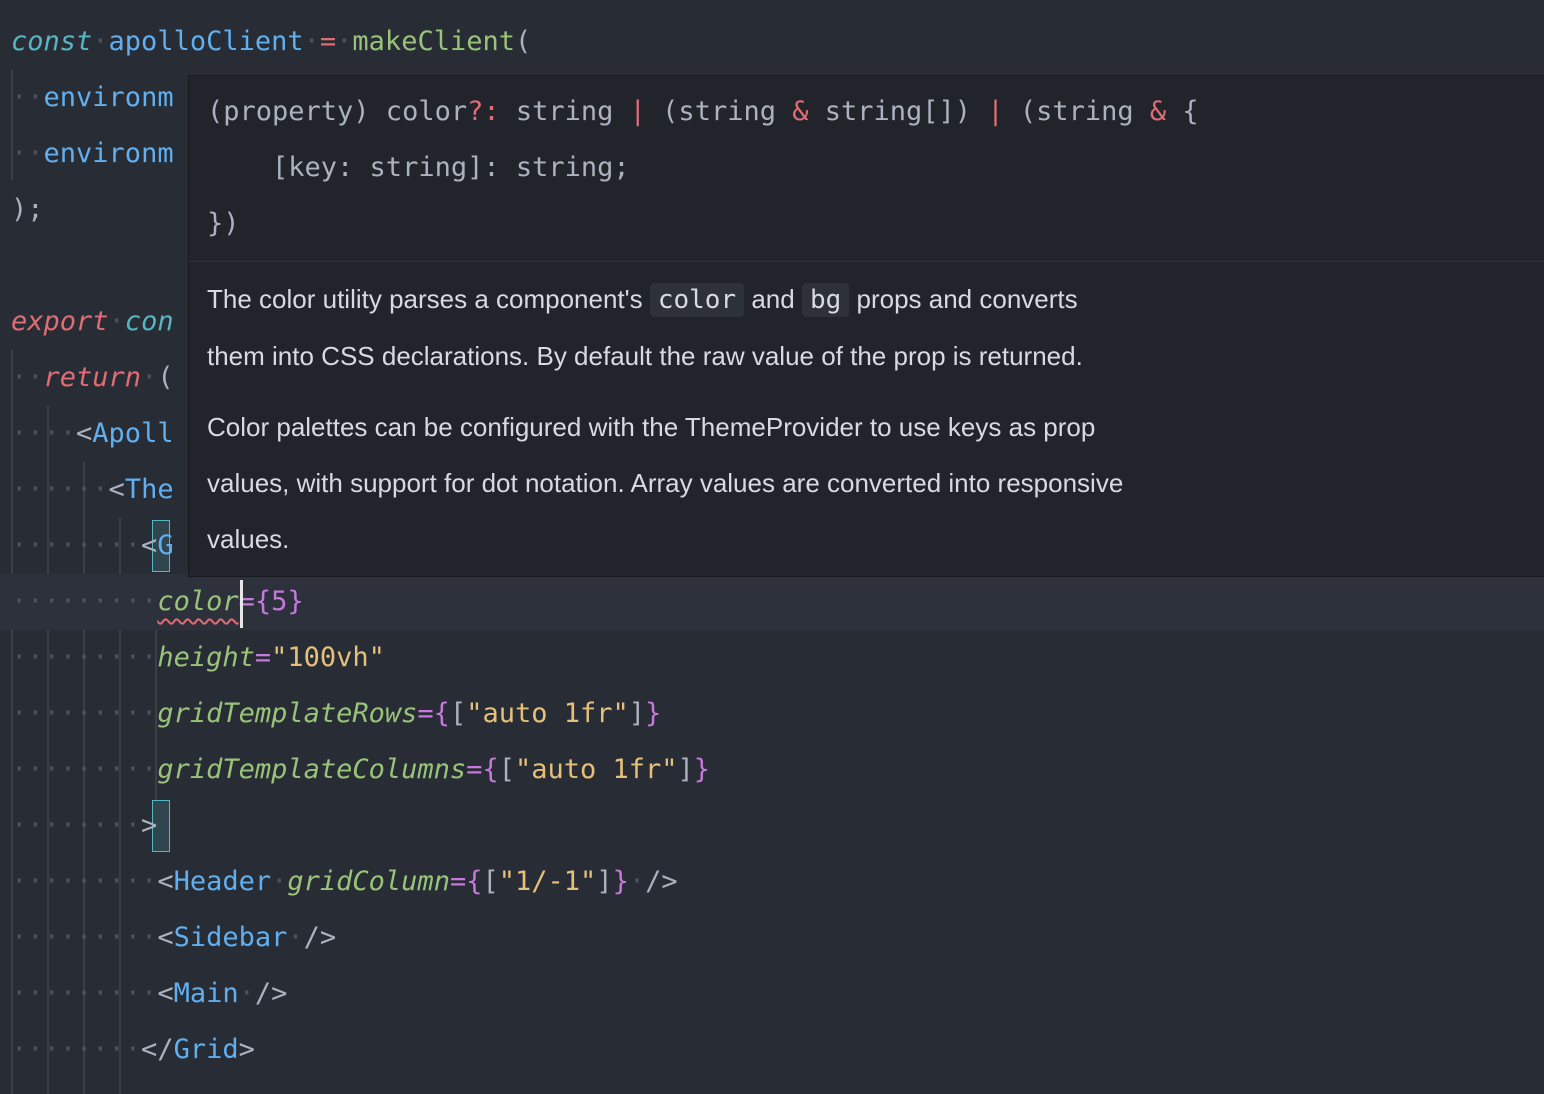 The width and height of the screenshot is (1544, 1094). Describe the element at coordinates (483, 111) in the screenshot. I see `optional-marker: ?:` at that location.